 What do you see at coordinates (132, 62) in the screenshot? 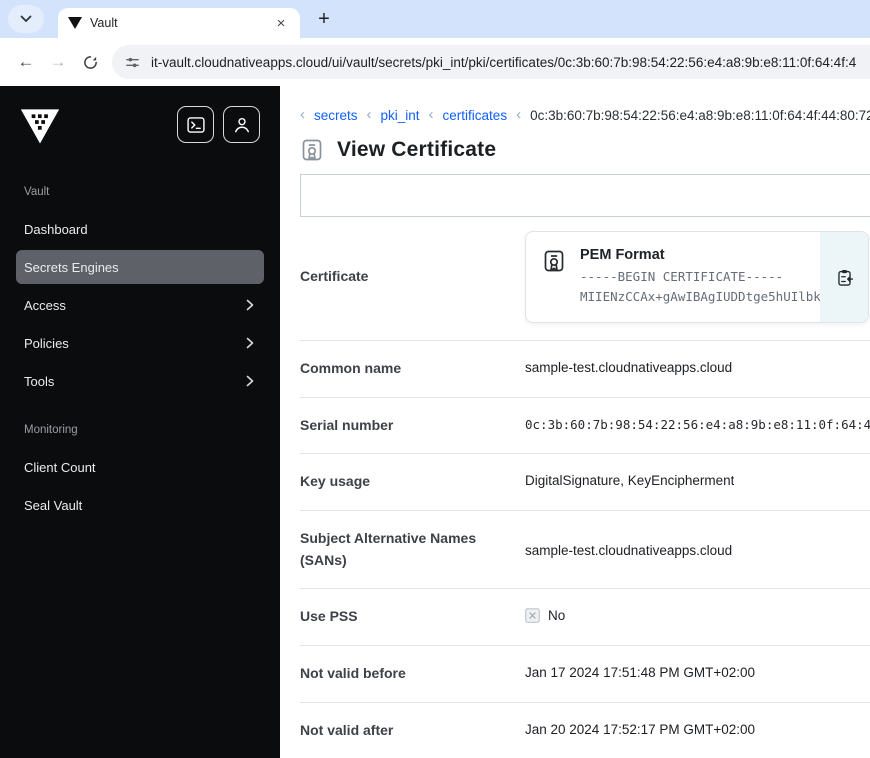
I see `site-settings-icon` at bounding box center [132, 62].